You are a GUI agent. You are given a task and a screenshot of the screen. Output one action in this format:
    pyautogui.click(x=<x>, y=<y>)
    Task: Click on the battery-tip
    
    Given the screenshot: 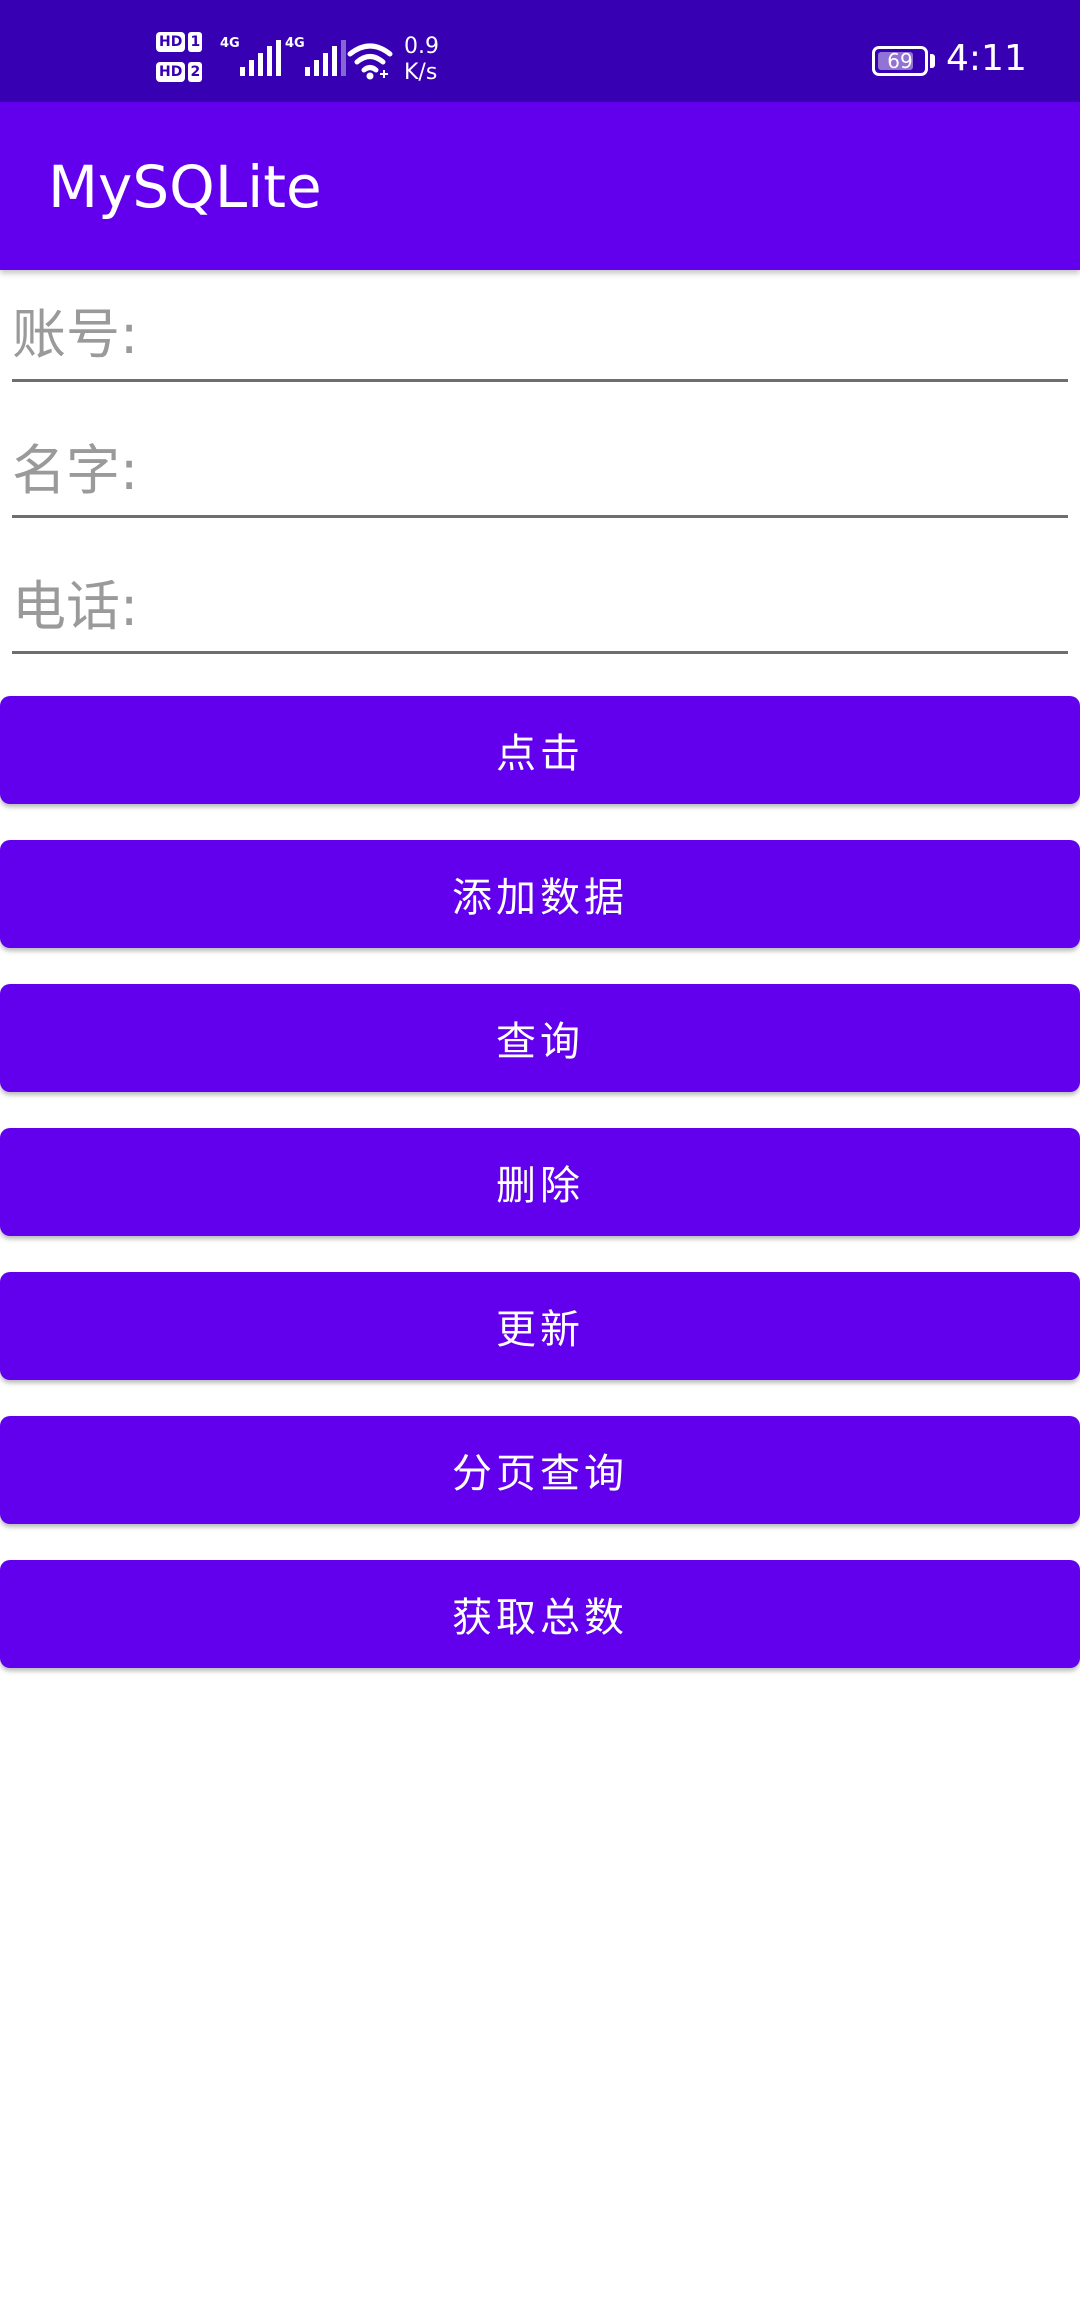 What is the action you would take?
    pyautogui.click(x=932, y=61)
    